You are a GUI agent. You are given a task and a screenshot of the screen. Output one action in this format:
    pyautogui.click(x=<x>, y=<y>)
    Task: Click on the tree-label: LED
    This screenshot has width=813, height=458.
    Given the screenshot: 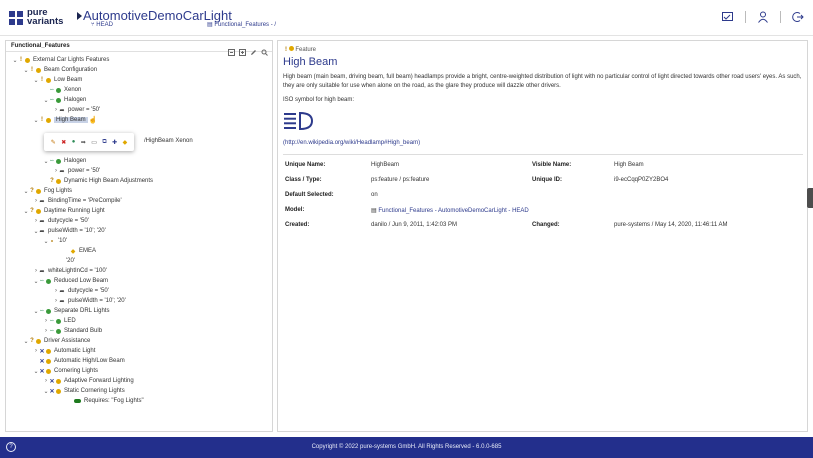 What is the action you would take?
    pyautogui.click(x=70, y=321)
    